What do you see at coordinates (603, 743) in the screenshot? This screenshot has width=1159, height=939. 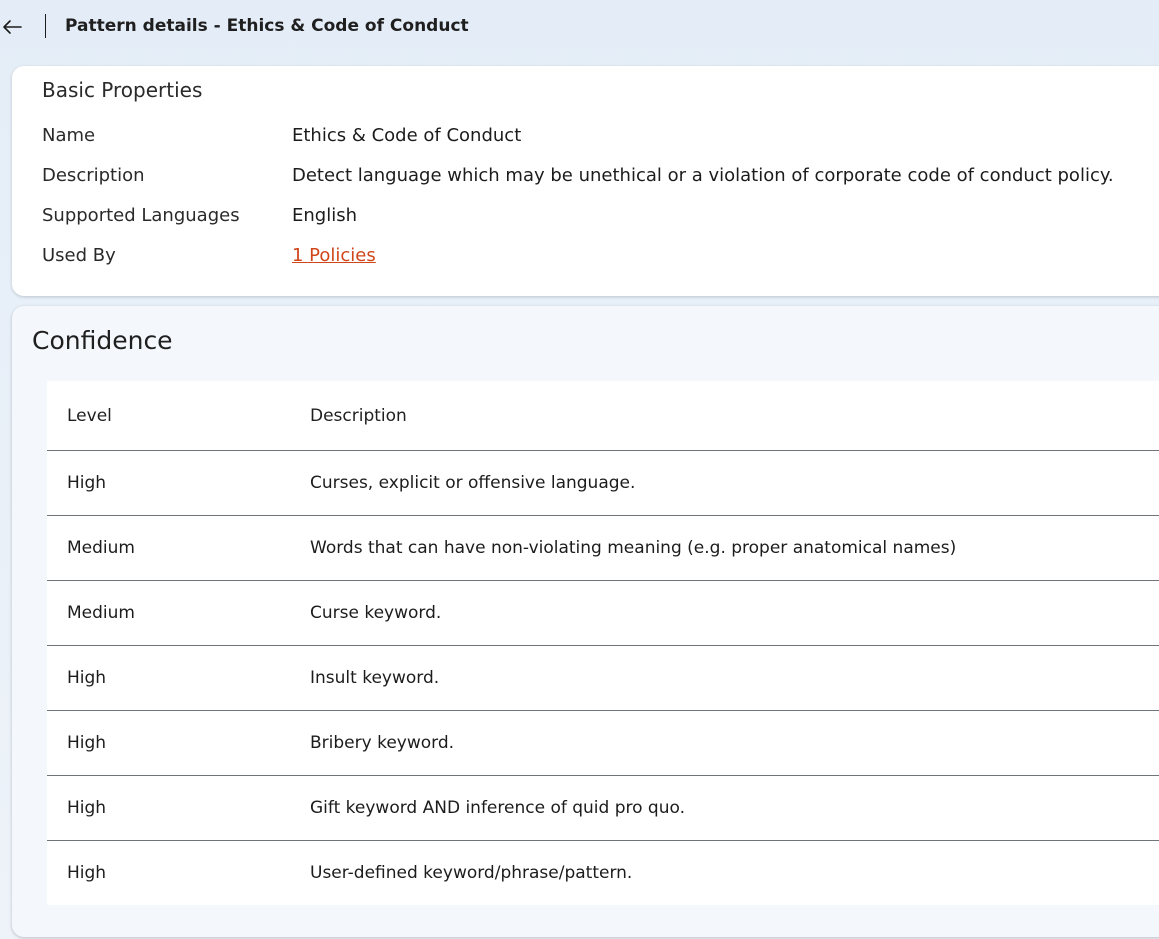 I see `table-row: High Bribery keyword.` at bounding box center [603, 743].